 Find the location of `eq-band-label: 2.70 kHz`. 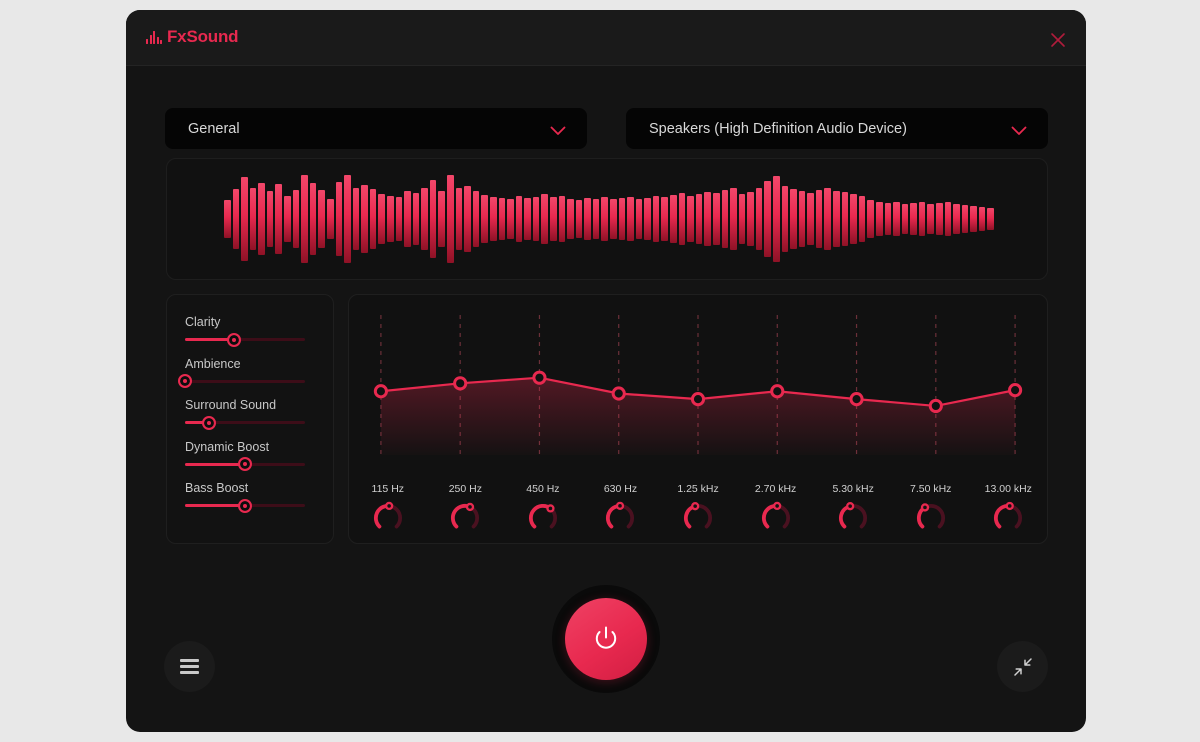

eq-band-label: 2.70 kHz is located at coordinates (775, 489).